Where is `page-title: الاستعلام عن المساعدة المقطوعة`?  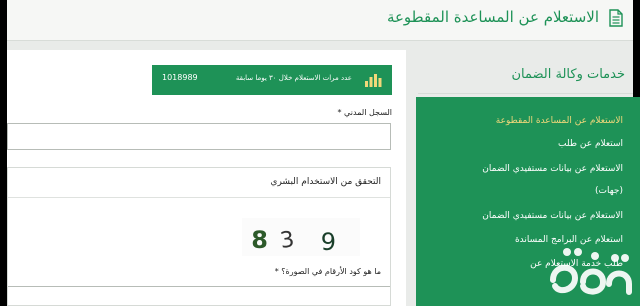
page-title: الاستعلام عن المساعدة المقطوعة is located at coordinates (492, 17).